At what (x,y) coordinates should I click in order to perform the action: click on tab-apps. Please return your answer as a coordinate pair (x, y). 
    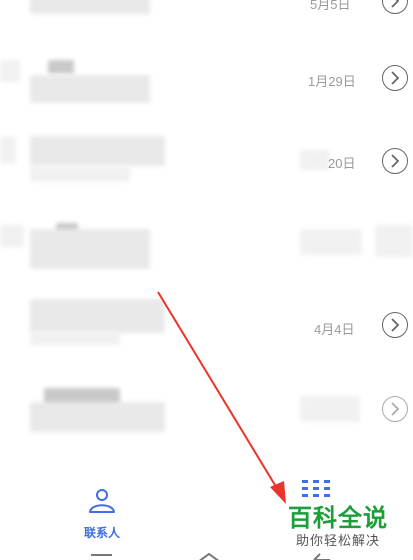
    Looking at the image, I should click on (317, 489).